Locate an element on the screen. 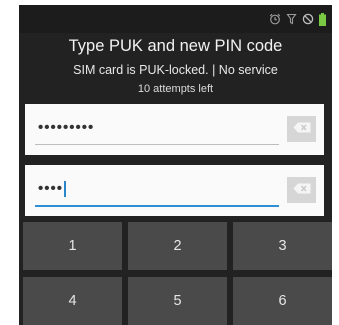 The height and width of the screenshot is (325, 339). pin-field-underline is located at coordinates (157, 206).